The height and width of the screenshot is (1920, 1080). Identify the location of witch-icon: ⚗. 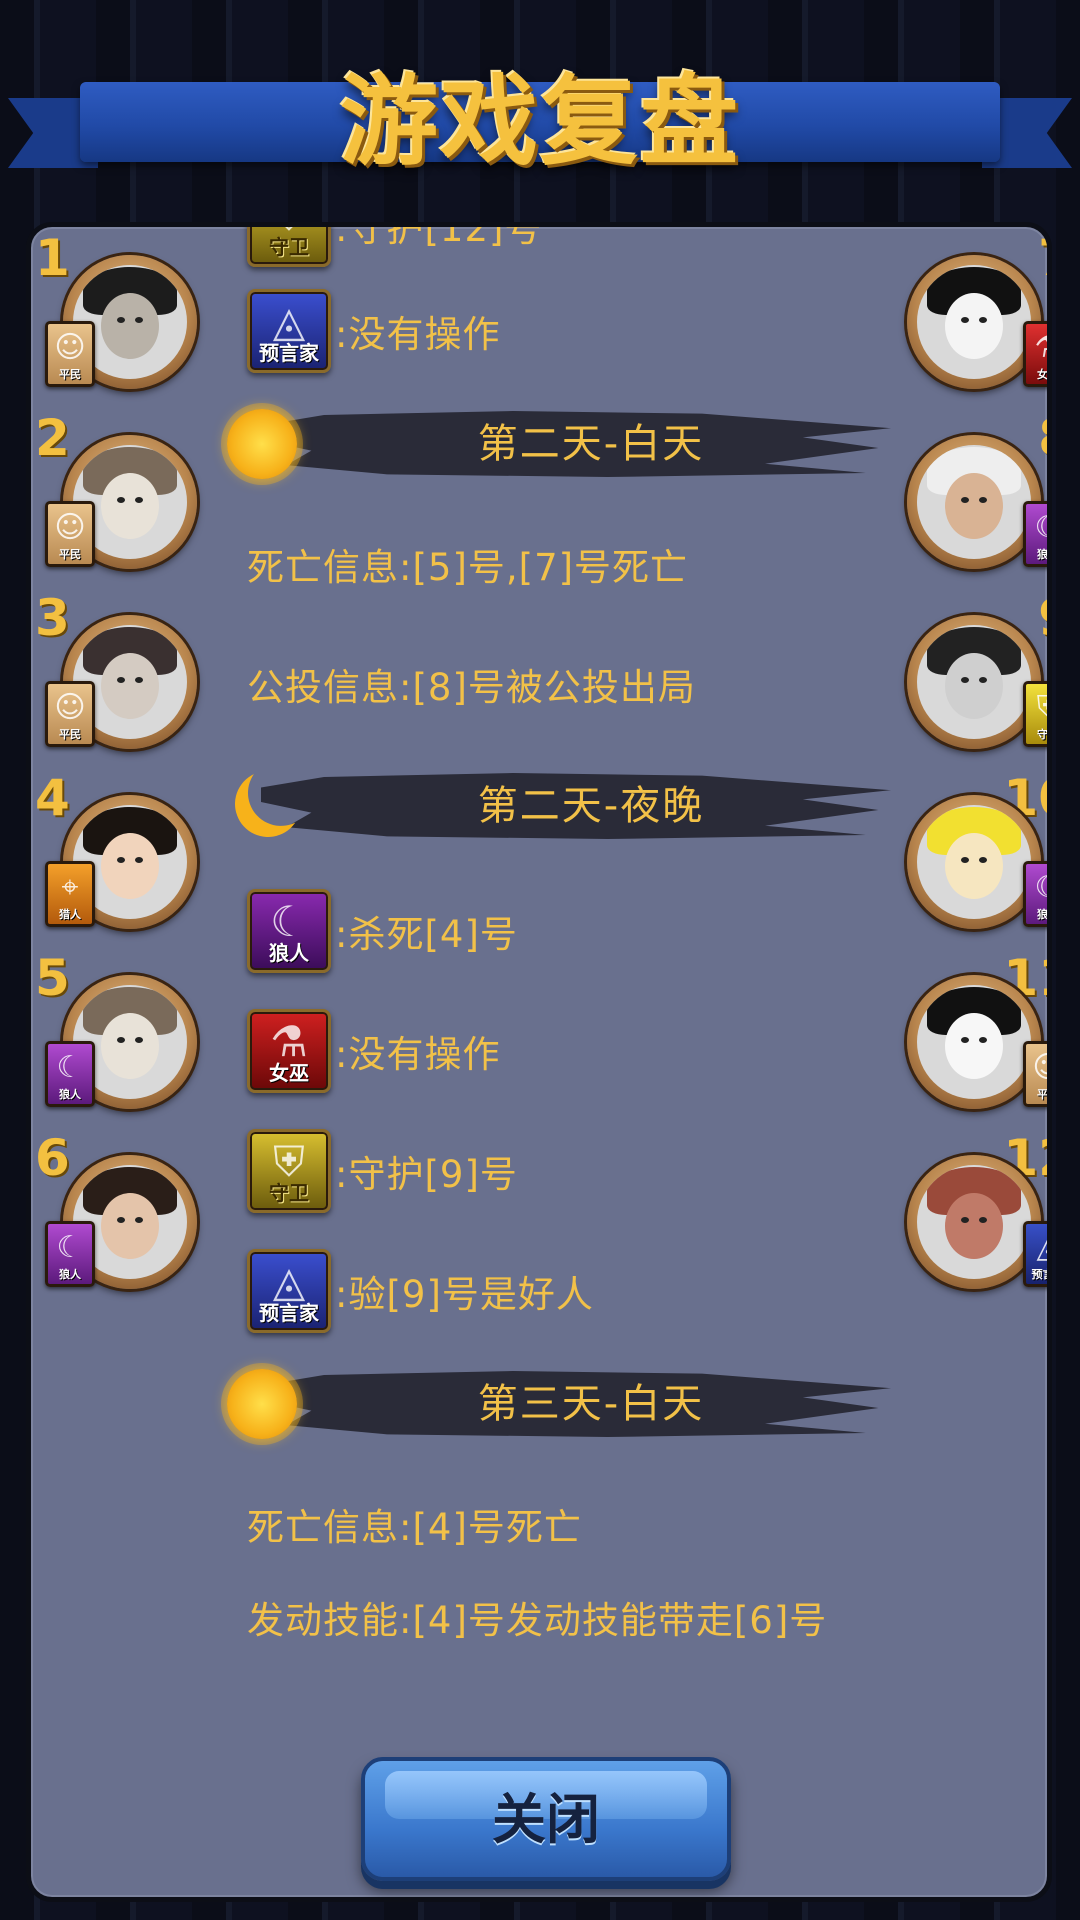
(1036, 348).